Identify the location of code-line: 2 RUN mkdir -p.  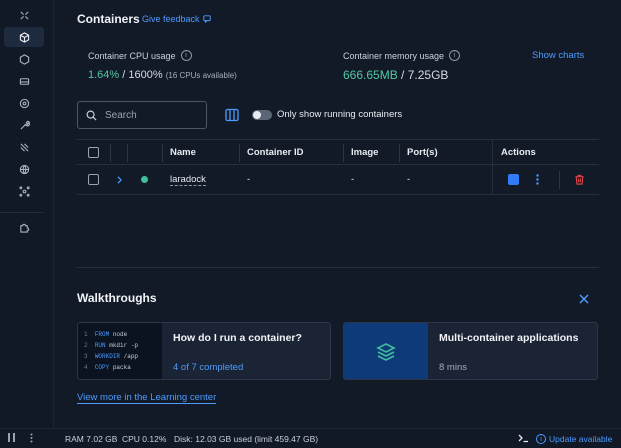
(123, 345).